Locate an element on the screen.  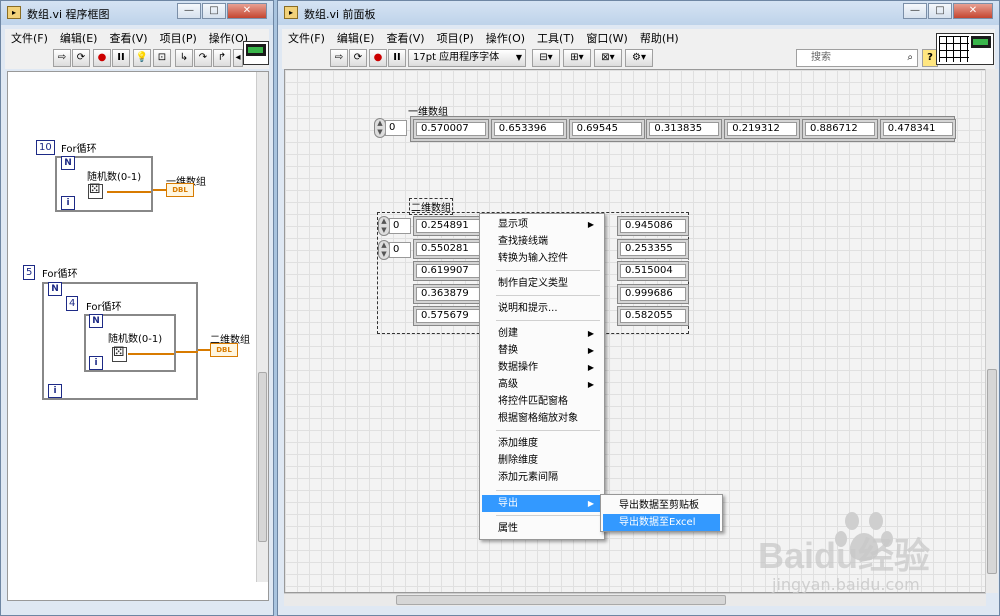
array-element-value: 0.575679 is located at coordinates (449, 316).